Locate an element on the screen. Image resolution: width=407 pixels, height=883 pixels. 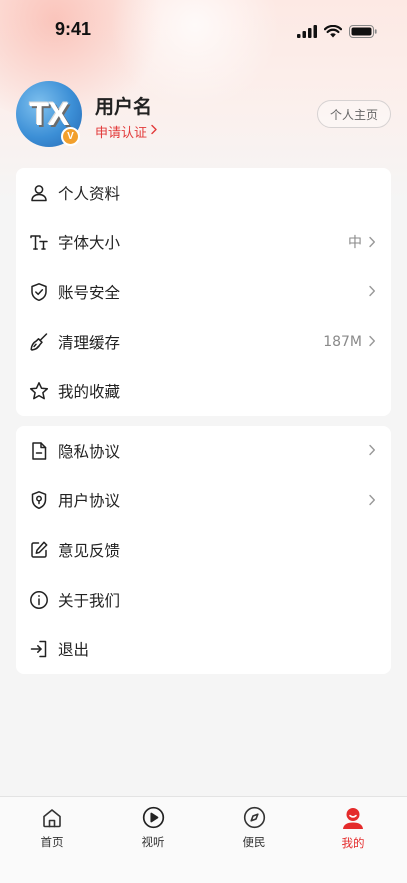
compass-icon is located at coordinates (254, 817).